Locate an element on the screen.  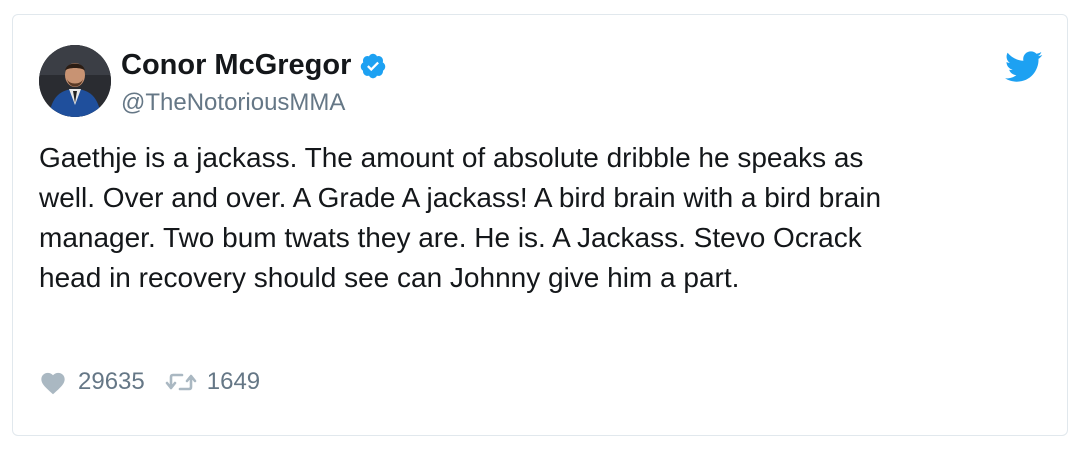
like-count: 29635 is located at coordinates (111, 381).